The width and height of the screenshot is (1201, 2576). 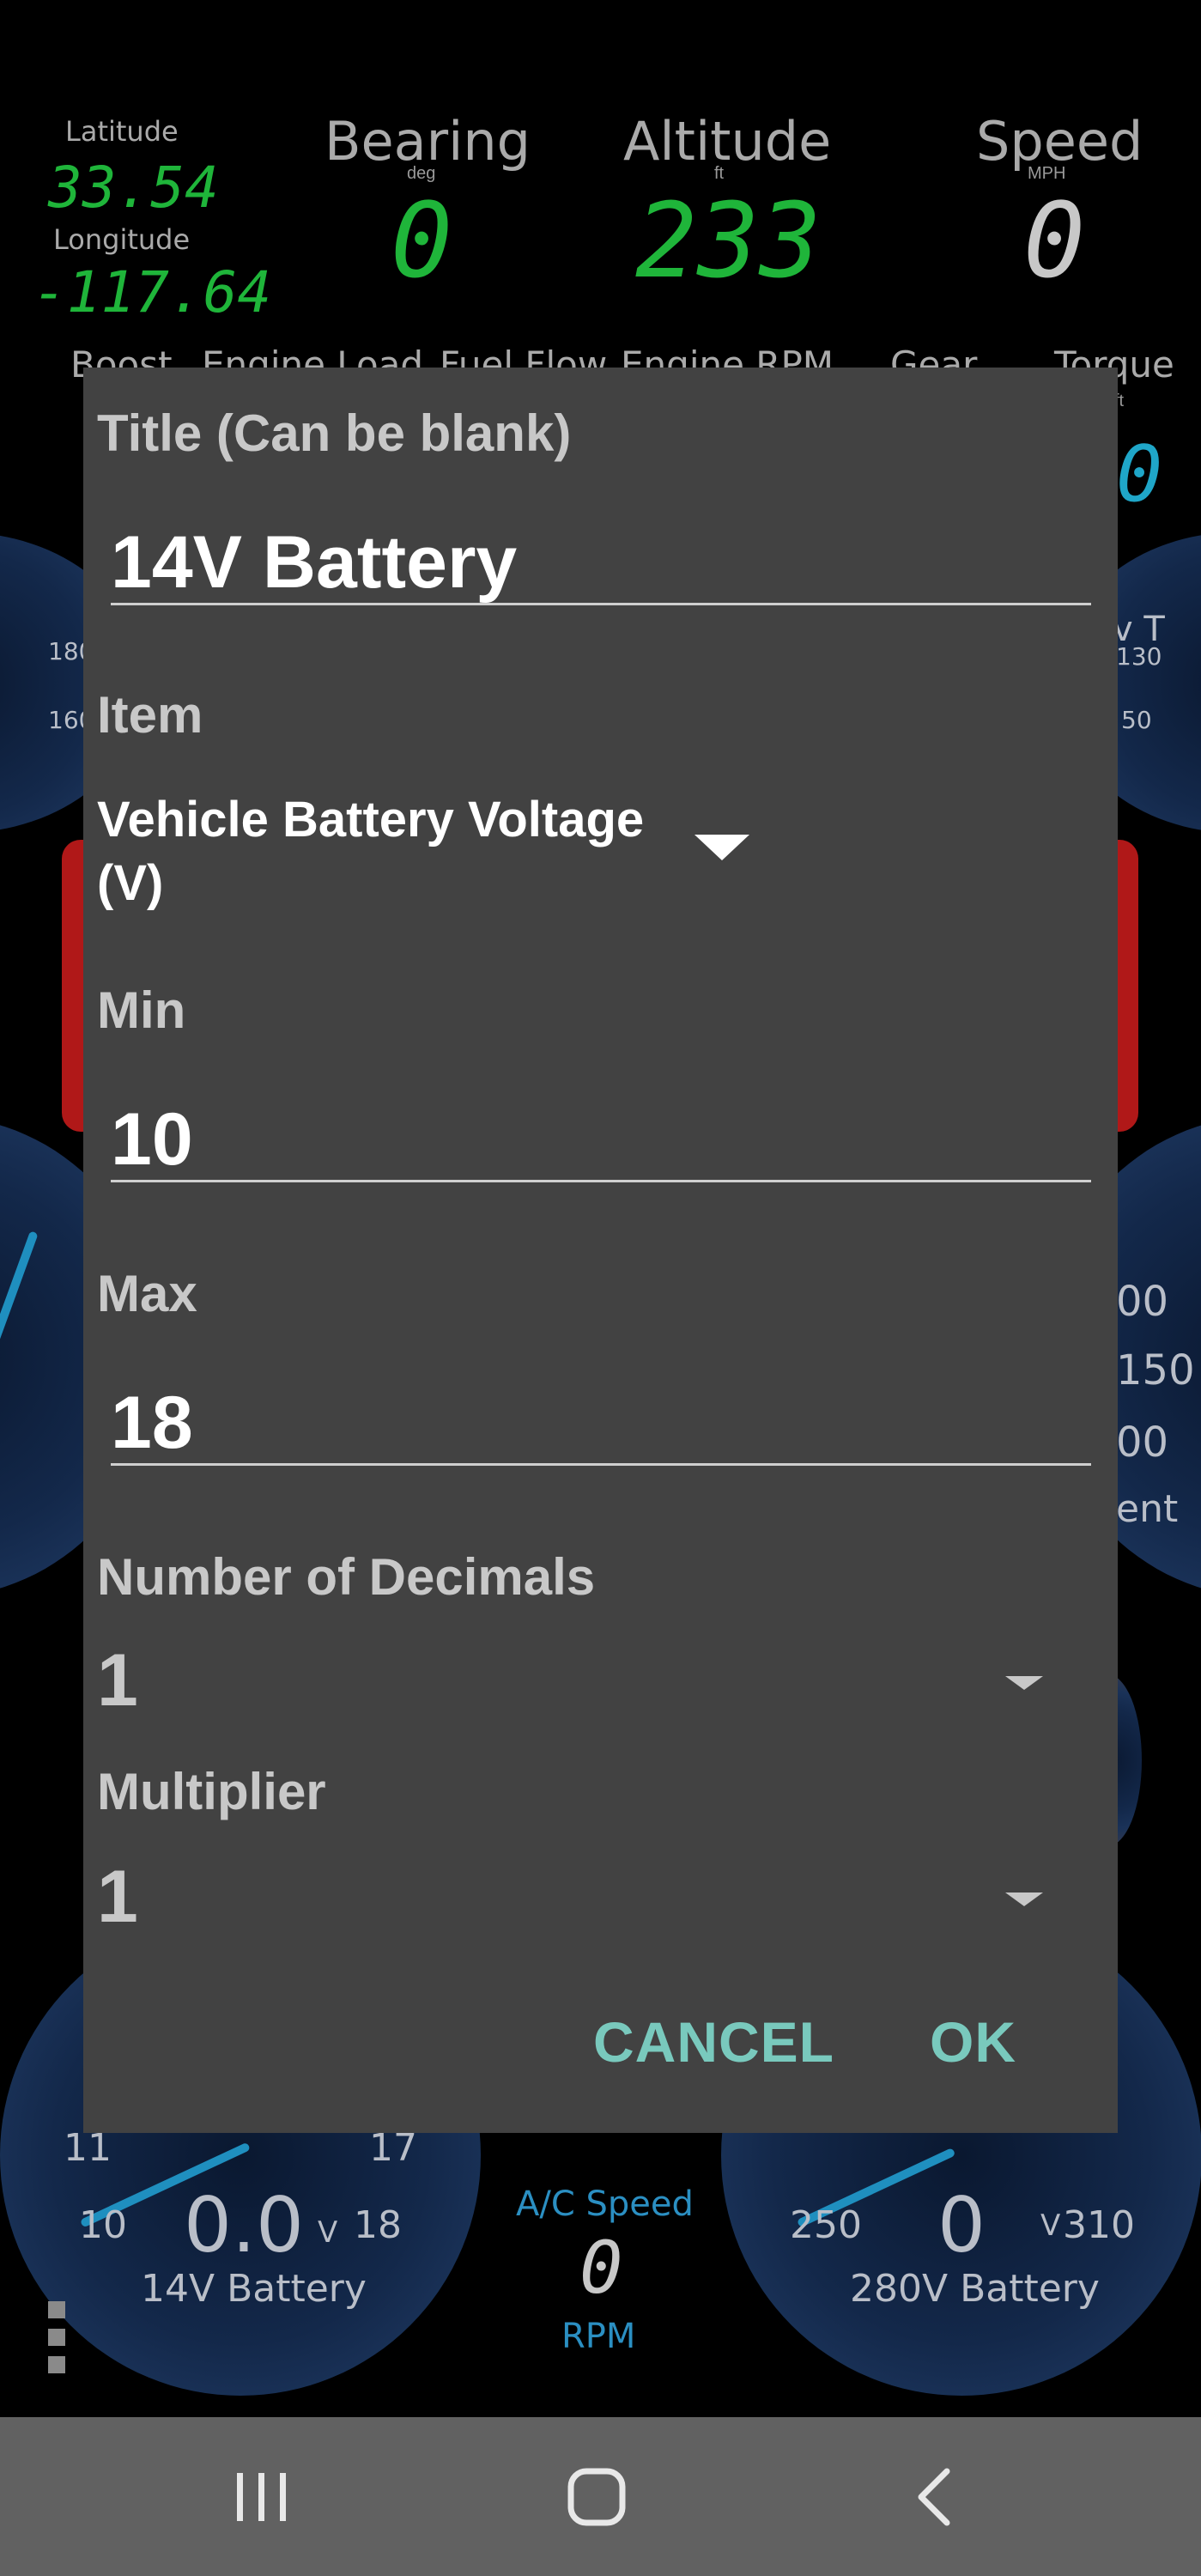 I want to click on altitude-value: 233, so click(x=729, y=241).